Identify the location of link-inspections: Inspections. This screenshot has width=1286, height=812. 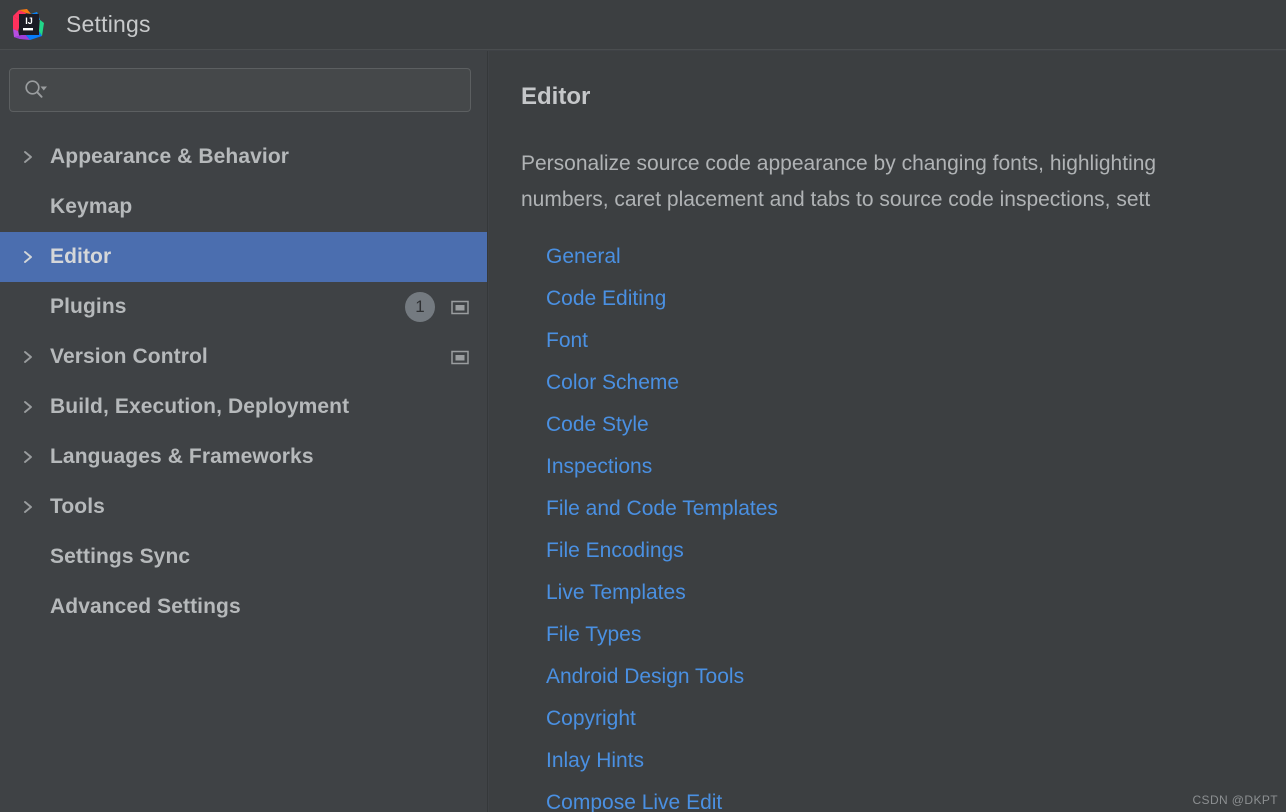
(599, 467).